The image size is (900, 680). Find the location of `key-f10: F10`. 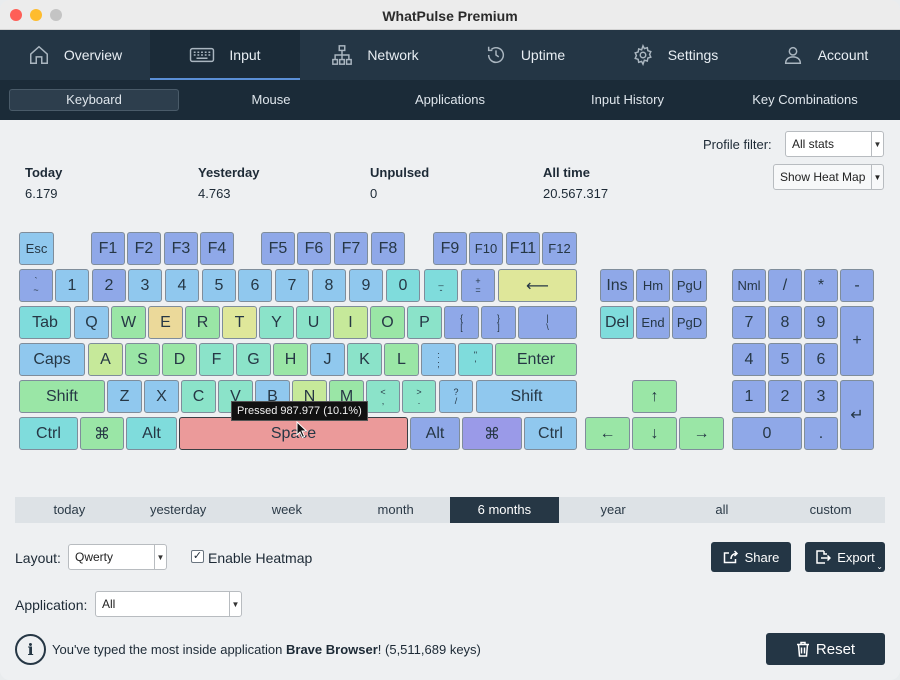

key-f10: F10 is located at coordinates (486, 248).